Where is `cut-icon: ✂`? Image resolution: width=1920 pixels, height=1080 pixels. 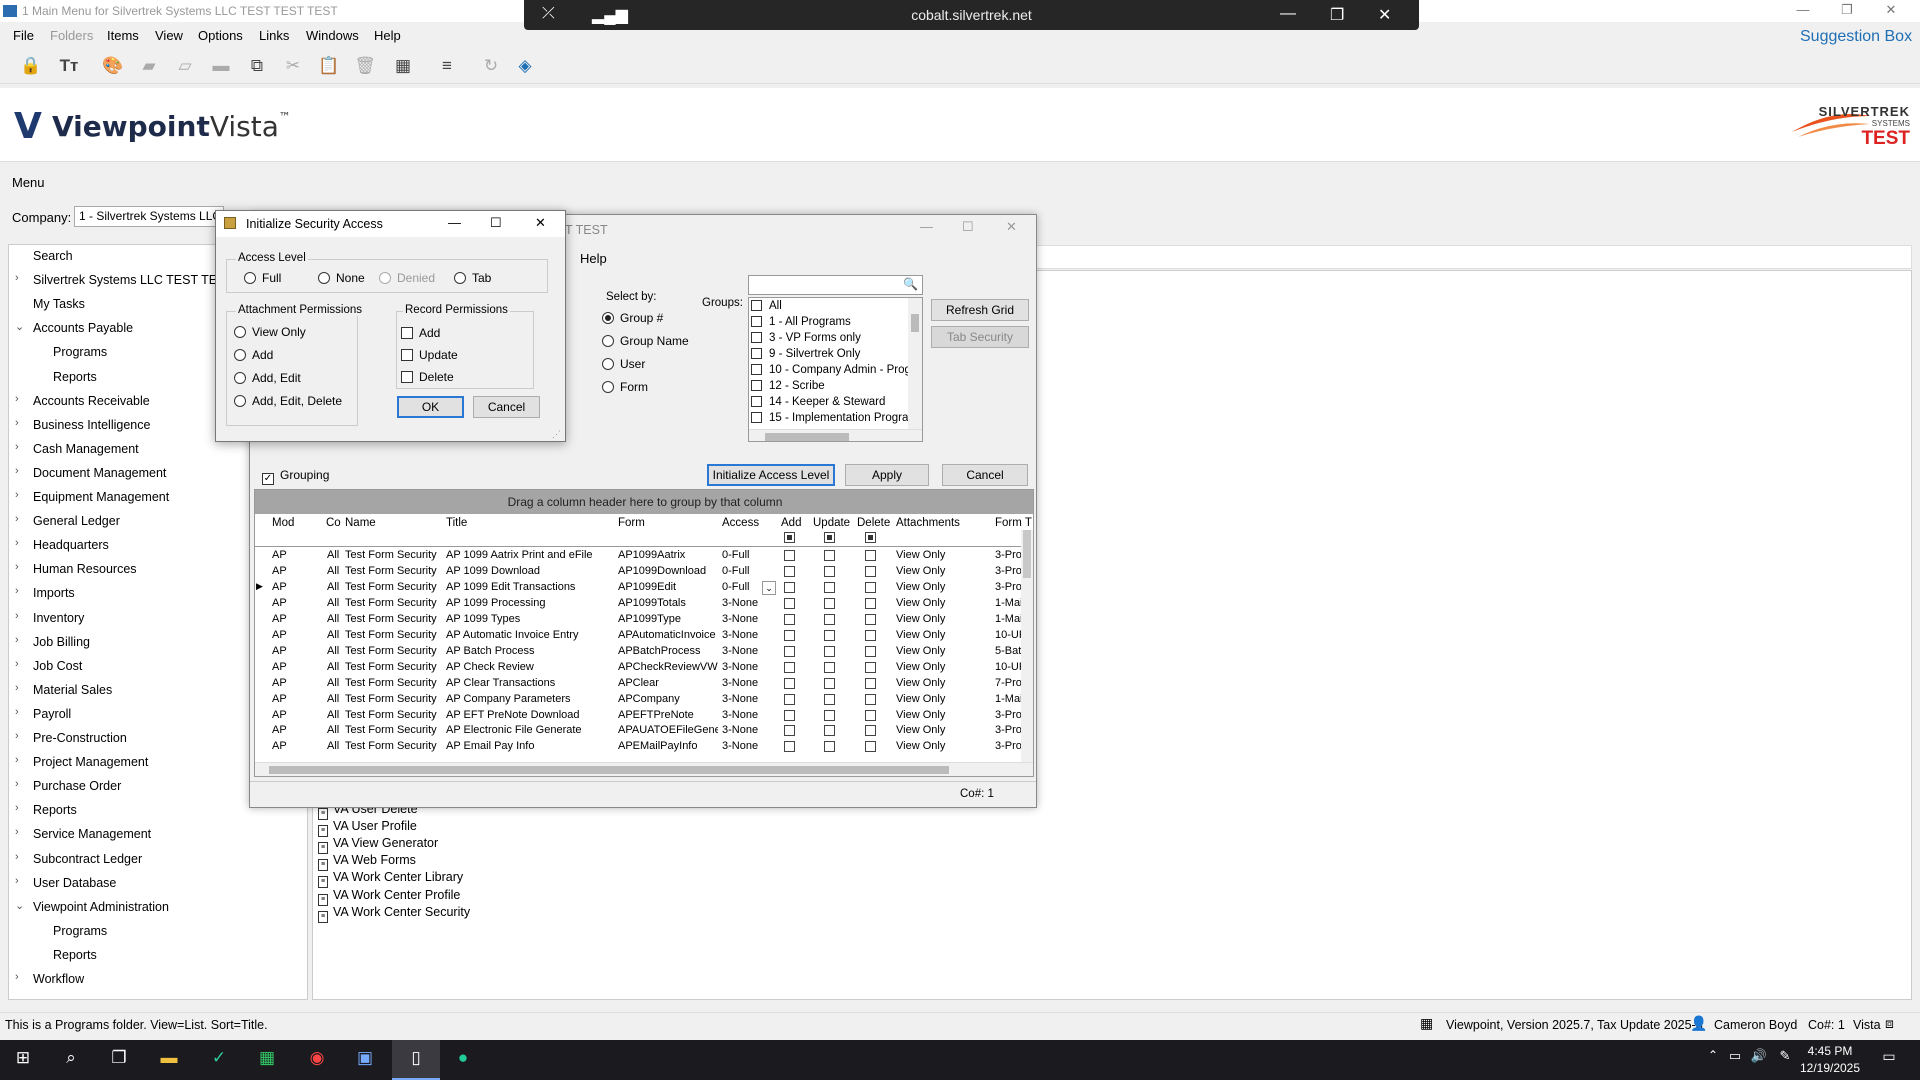
cut-icon: ✂ is located at coordinates (293, 67).